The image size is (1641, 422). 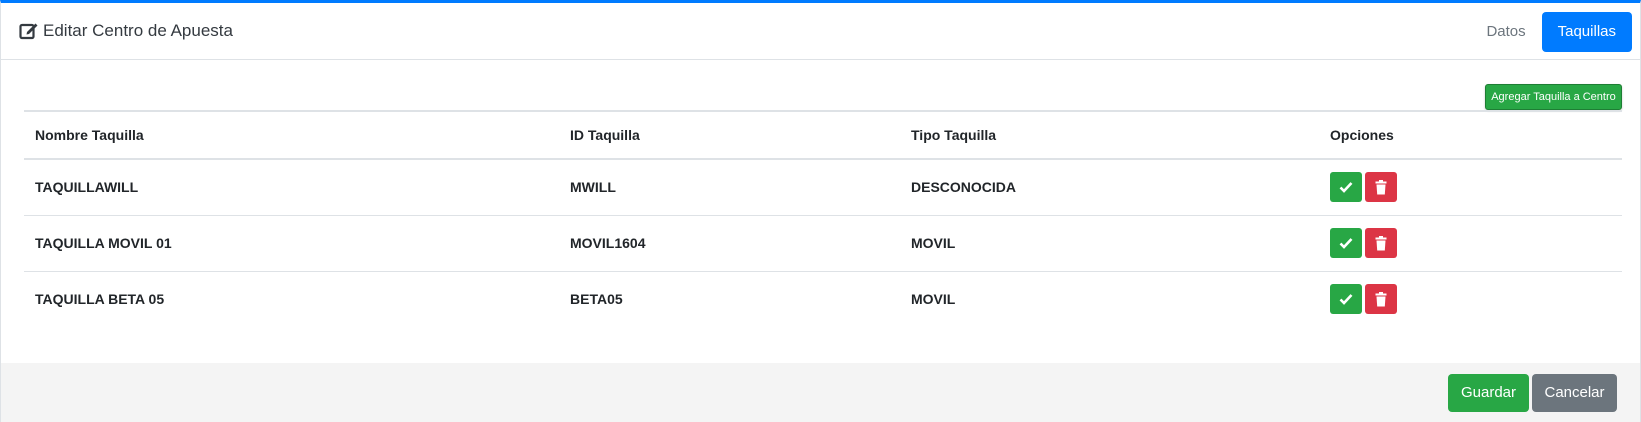 What do you see at coordinates (1488, 393) in the screenshot?
I see `save-button: Guardar` at bounding box center [1488, 393].